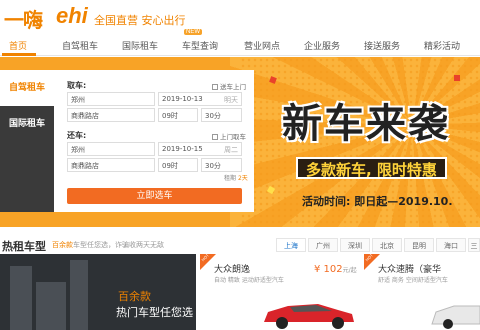  Describe the element at coordinates (24, 246) in the screenshot. I see `hot-cars-title: 热租车型` at that location.